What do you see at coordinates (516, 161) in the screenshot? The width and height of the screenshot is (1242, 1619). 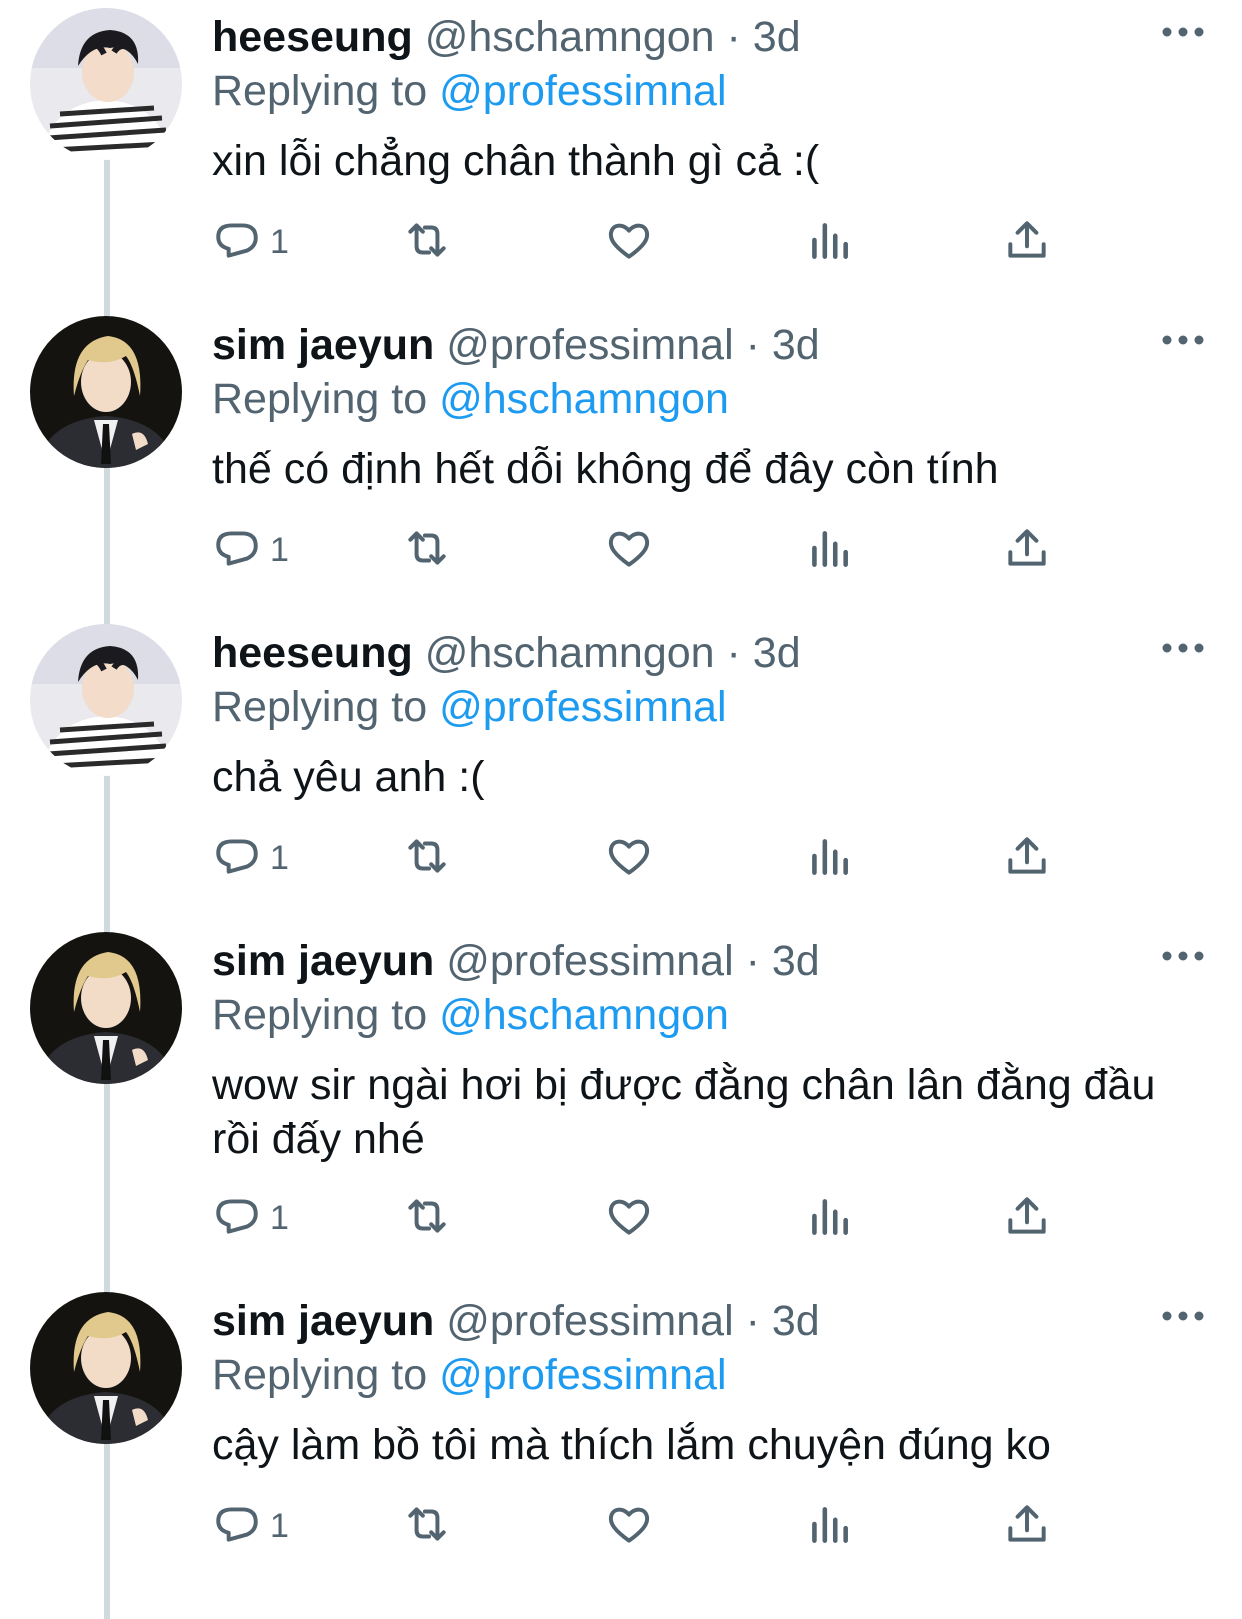 I see `tweet-text: xin lỗi chẳng chân thành gì cả :(` at bounding box center [516, 161].